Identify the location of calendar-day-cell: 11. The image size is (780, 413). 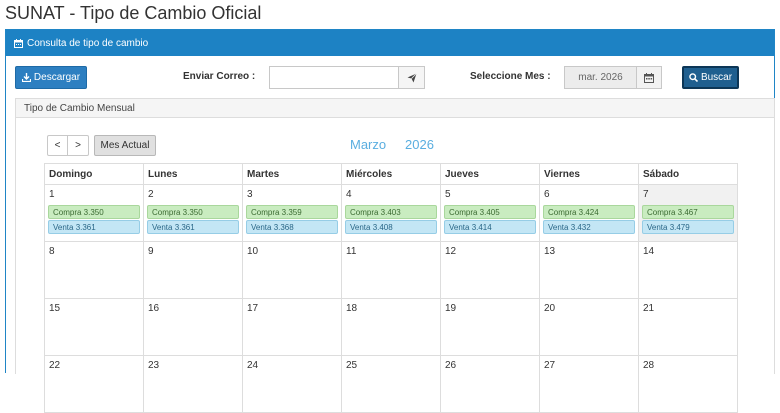
(391, 270).